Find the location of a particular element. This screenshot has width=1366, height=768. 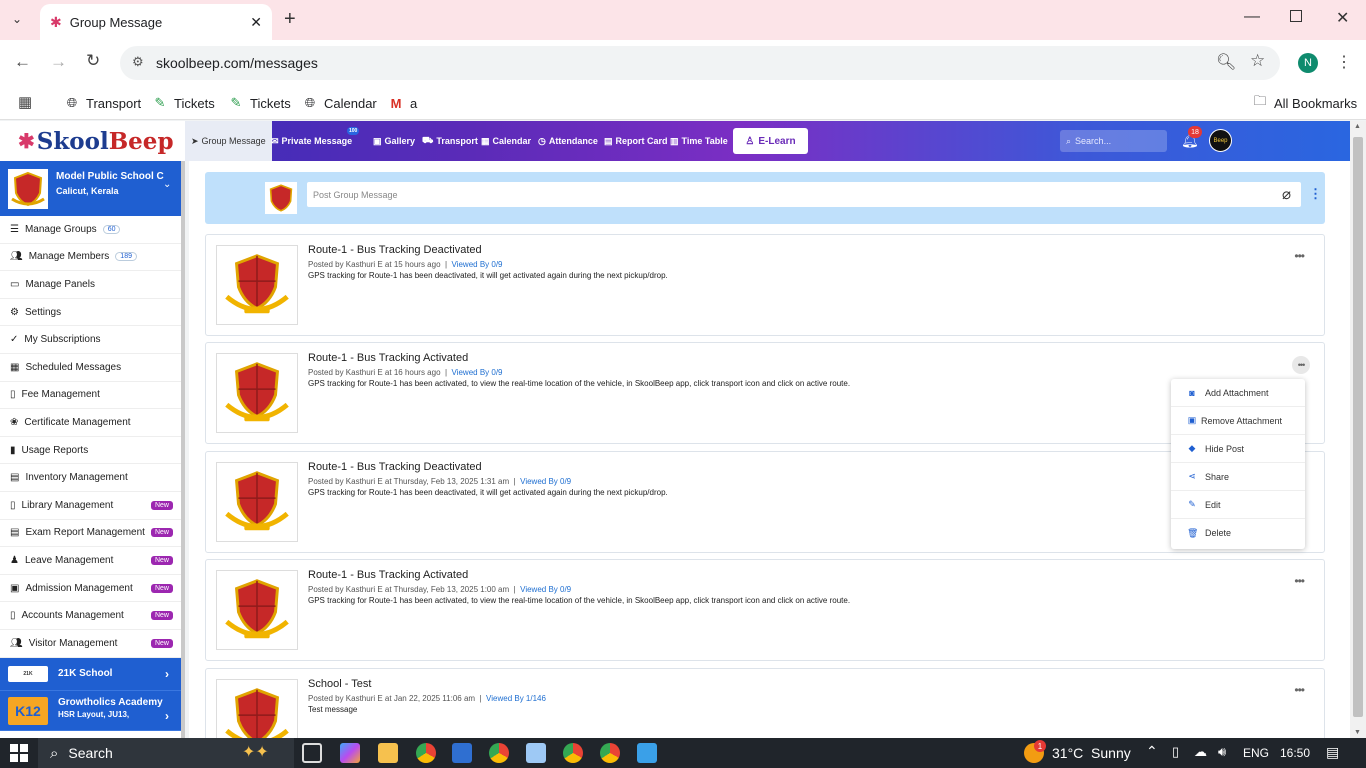

sidebar-item-exam-report-management: ▤ Exam Report Management New is located at coordinates (90, 534).